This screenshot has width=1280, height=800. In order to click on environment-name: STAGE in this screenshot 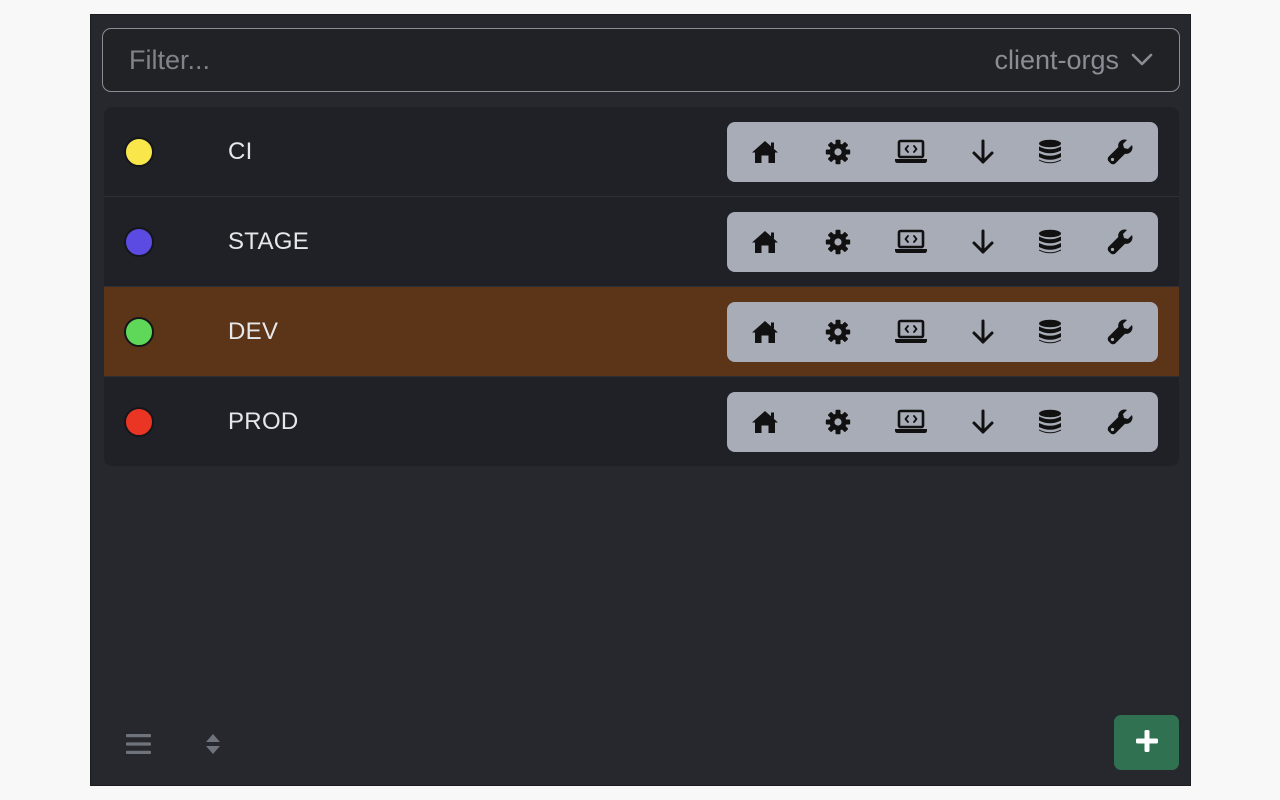, I will do `click(269, 241)`.